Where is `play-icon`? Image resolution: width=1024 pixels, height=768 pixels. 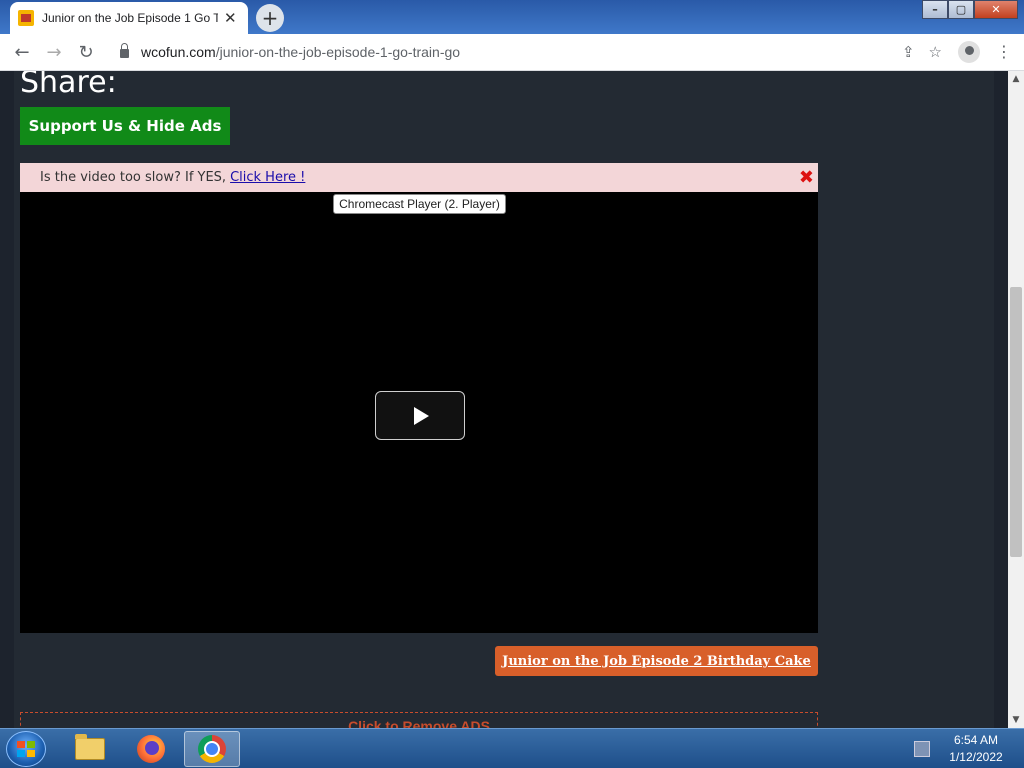
play-icon is located at coordinates (421, 415).